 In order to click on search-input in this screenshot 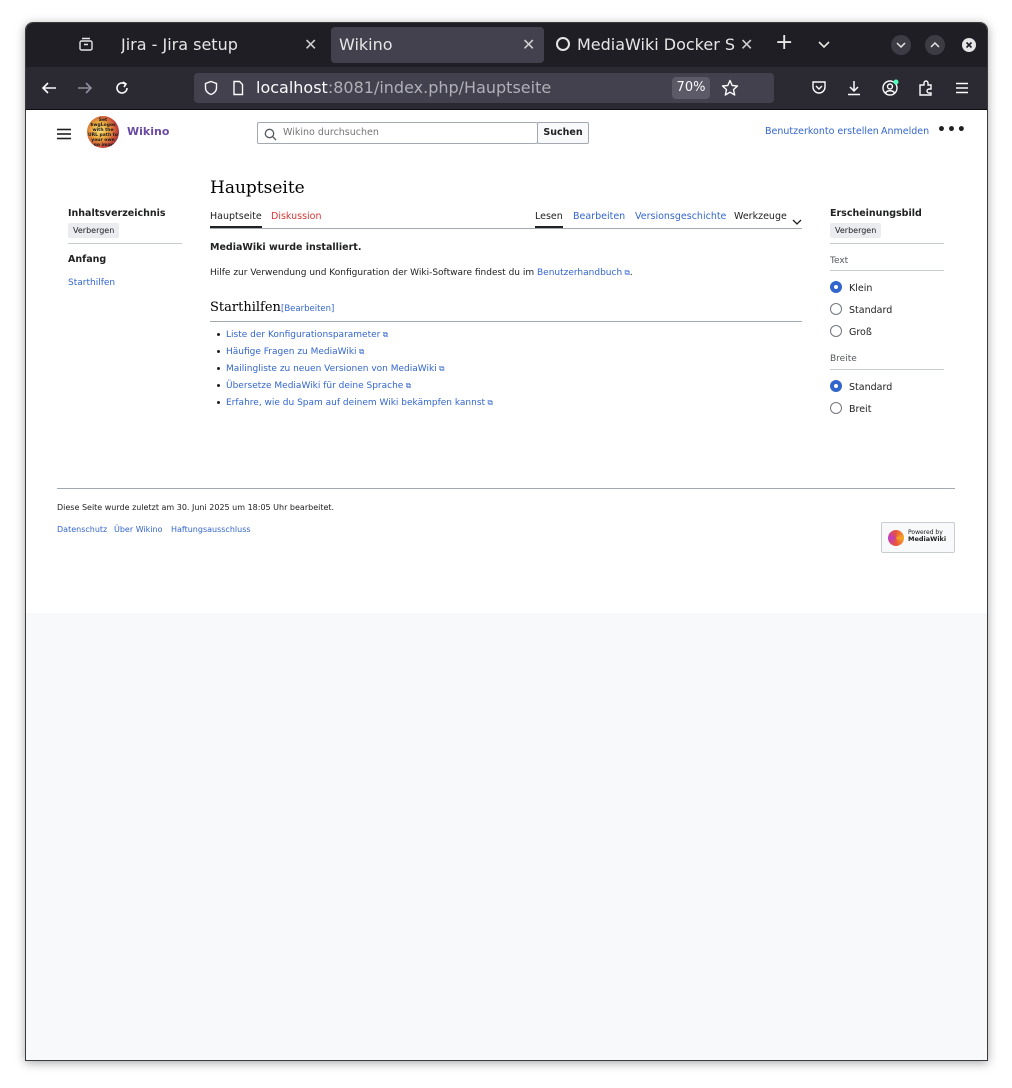, I will do `click(408, 133)`.